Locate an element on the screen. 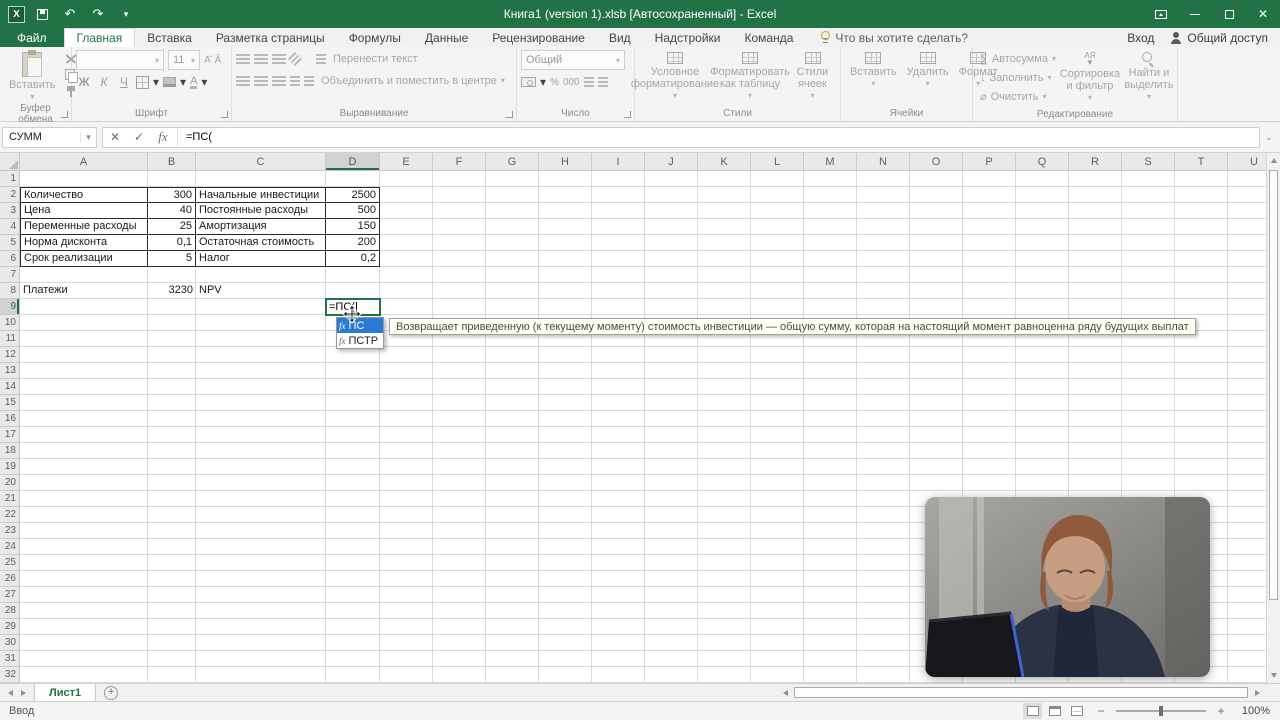 Image resolution: width=1280 pixels, height=720 pixels. cell-styles-button: Стили ячеек ▾ is located at coordinates (812, 77).